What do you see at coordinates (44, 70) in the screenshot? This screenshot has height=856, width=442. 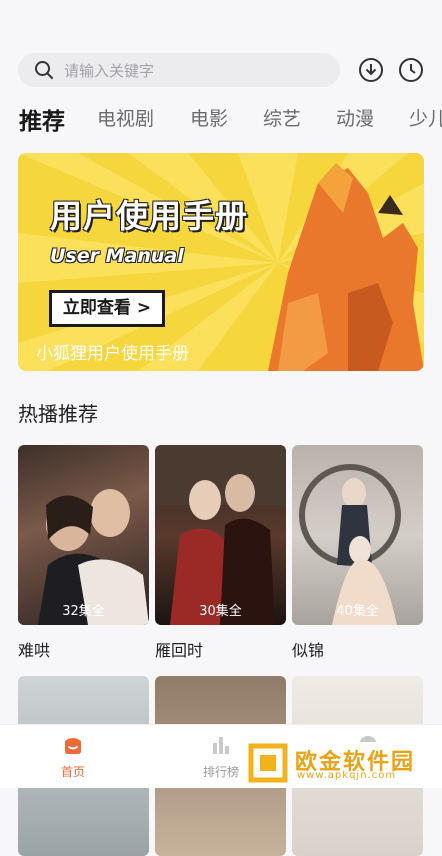 I see `search-icon` at bounding box center [44, 70].